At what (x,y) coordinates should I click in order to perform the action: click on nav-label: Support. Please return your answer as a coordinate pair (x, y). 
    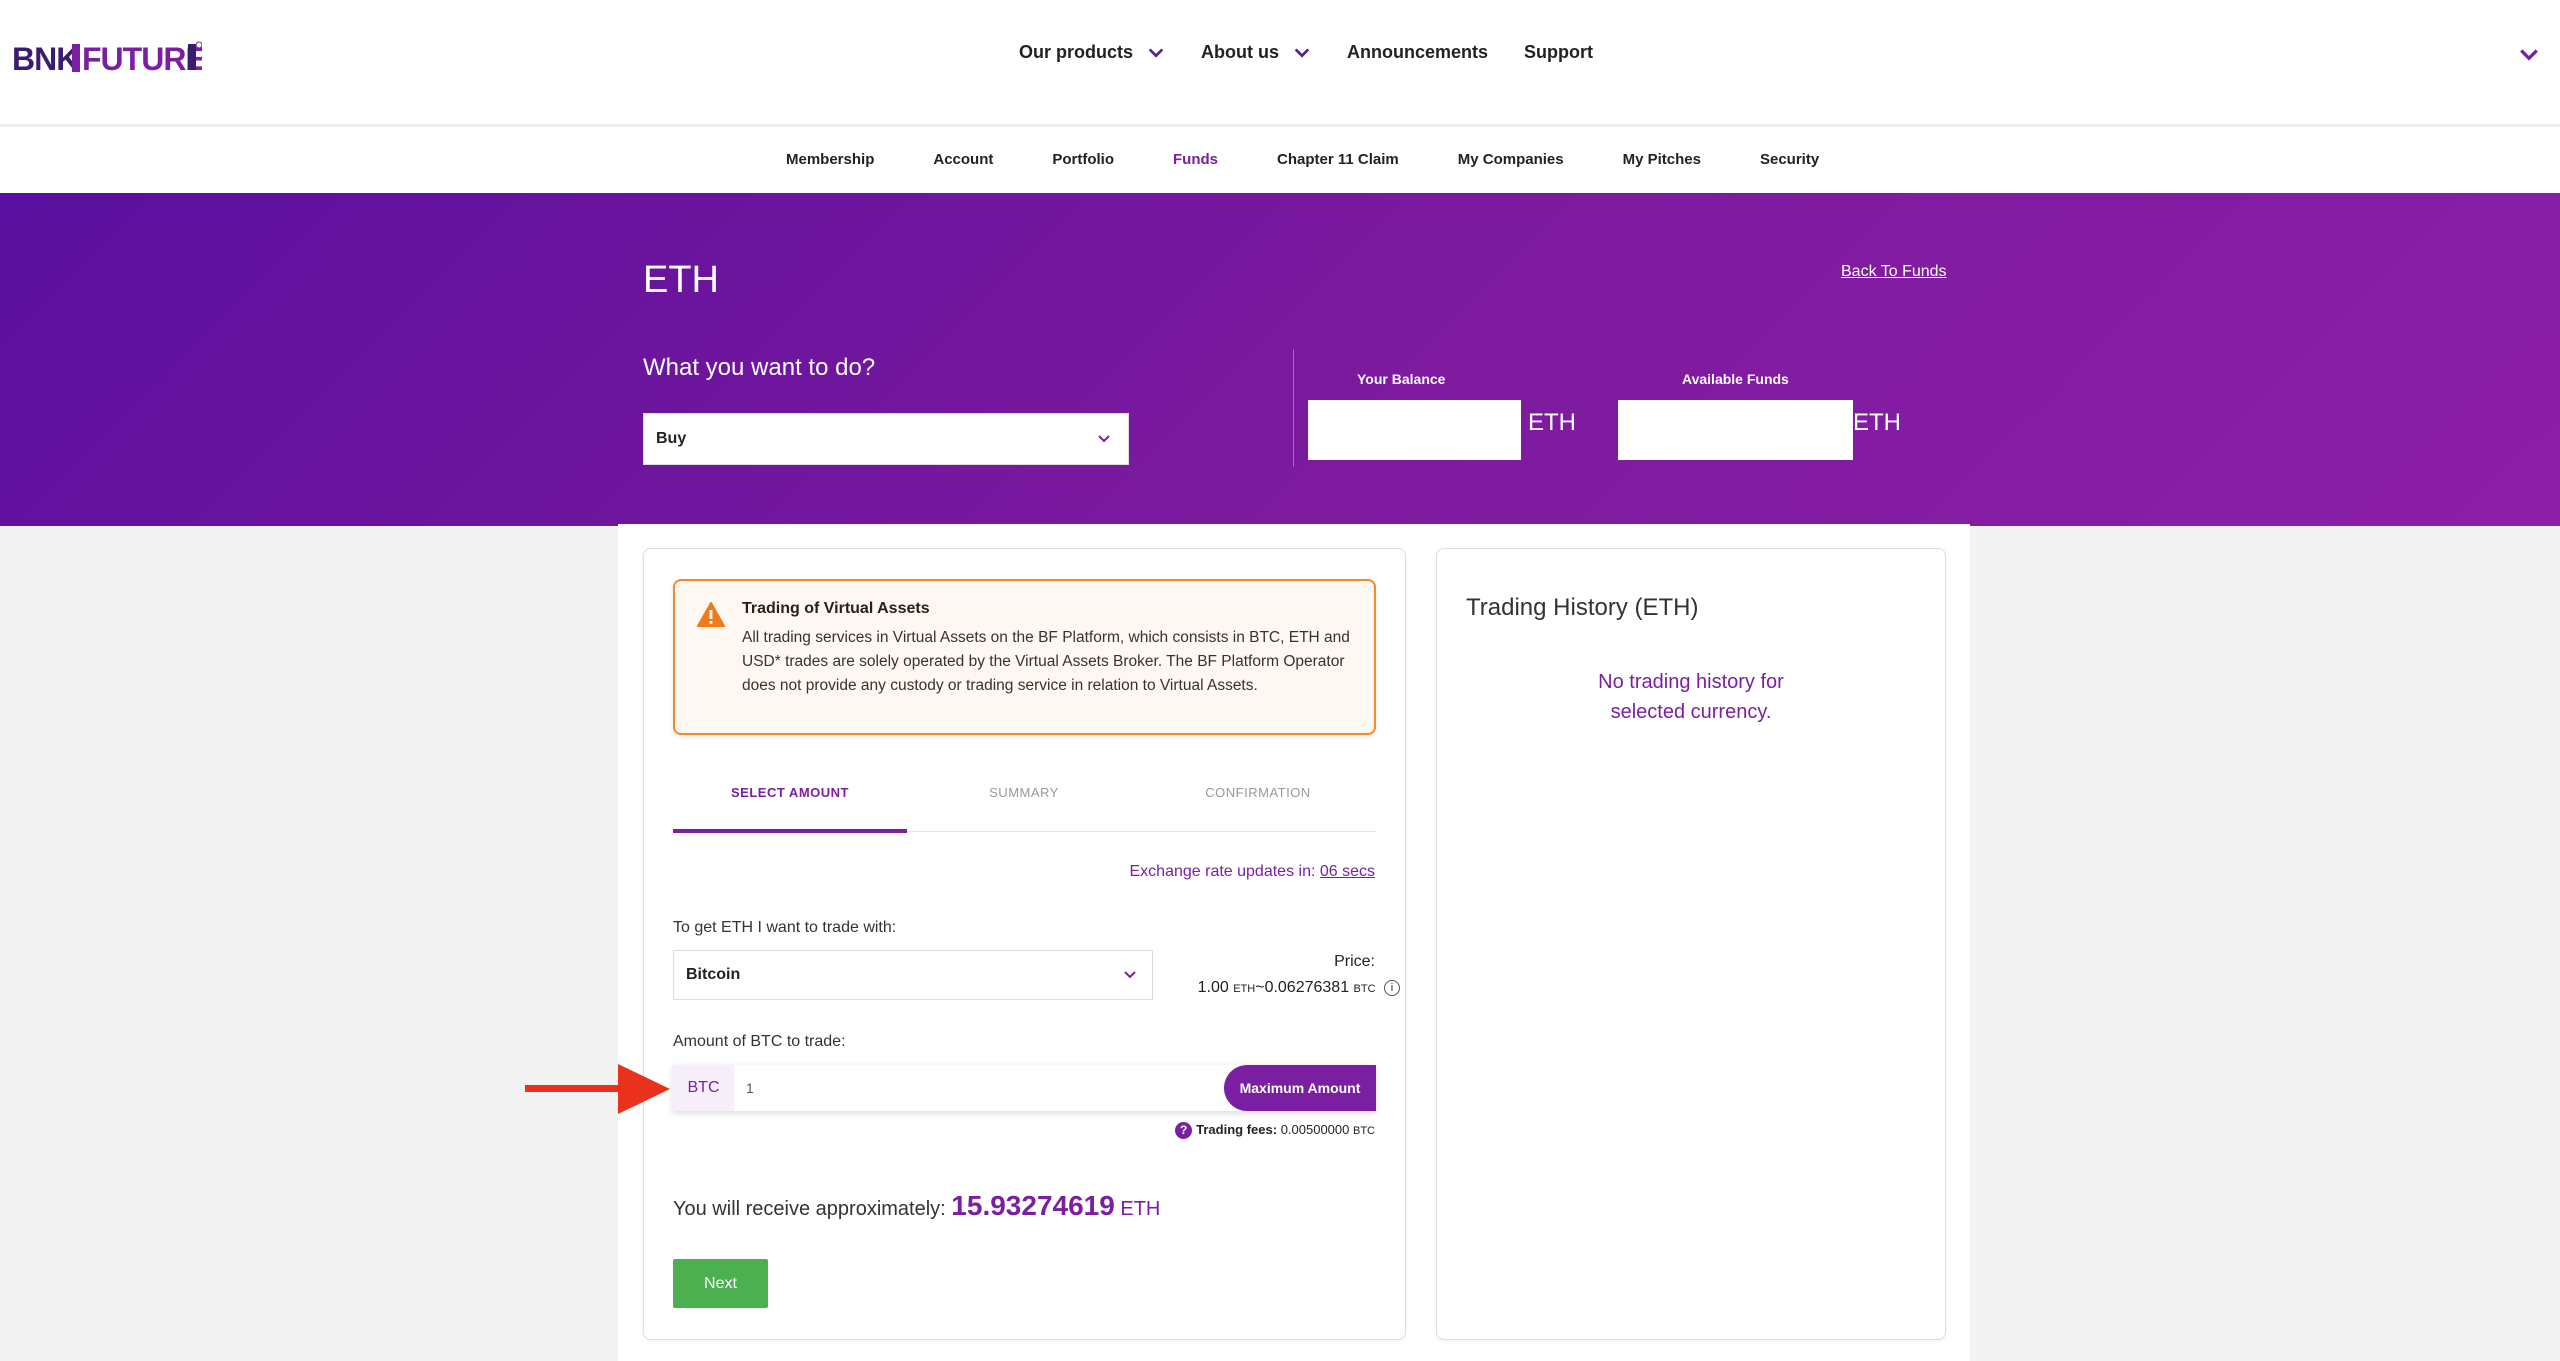
    Looking at the image, I should click on (1559, 52).